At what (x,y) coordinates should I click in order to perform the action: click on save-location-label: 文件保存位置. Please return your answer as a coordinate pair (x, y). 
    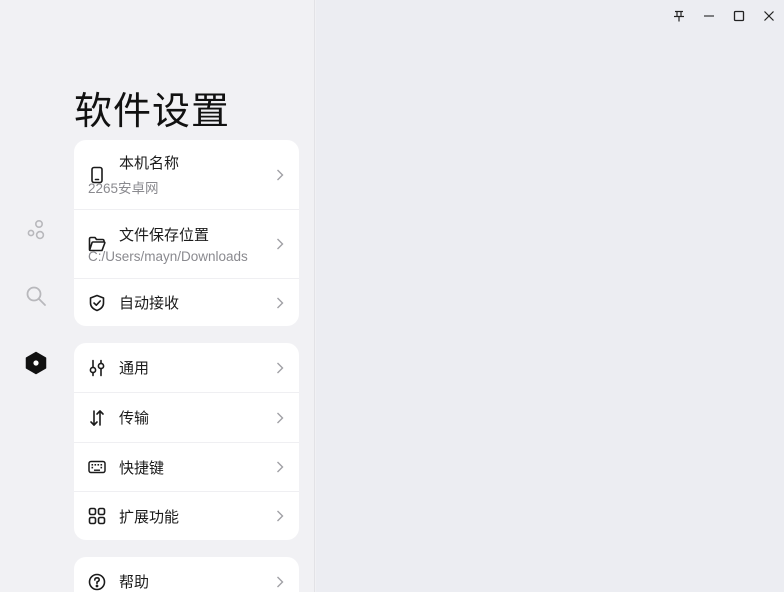
    Looking at the image, I should click on (164, 235).